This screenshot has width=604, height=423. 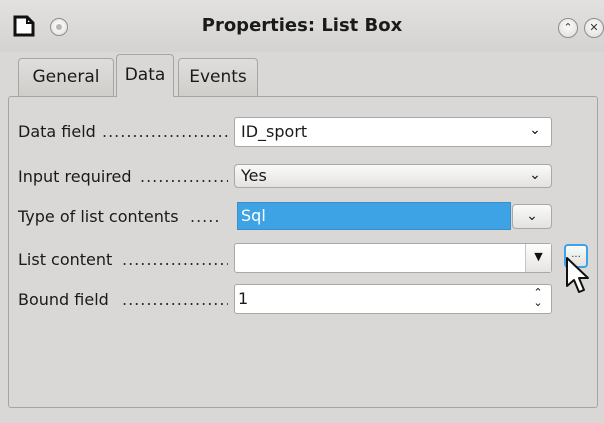 What do you see at coordinates (57, 131) in the screenshot?
I see `data-field-label: Data field` at bounding box center [57, 131].